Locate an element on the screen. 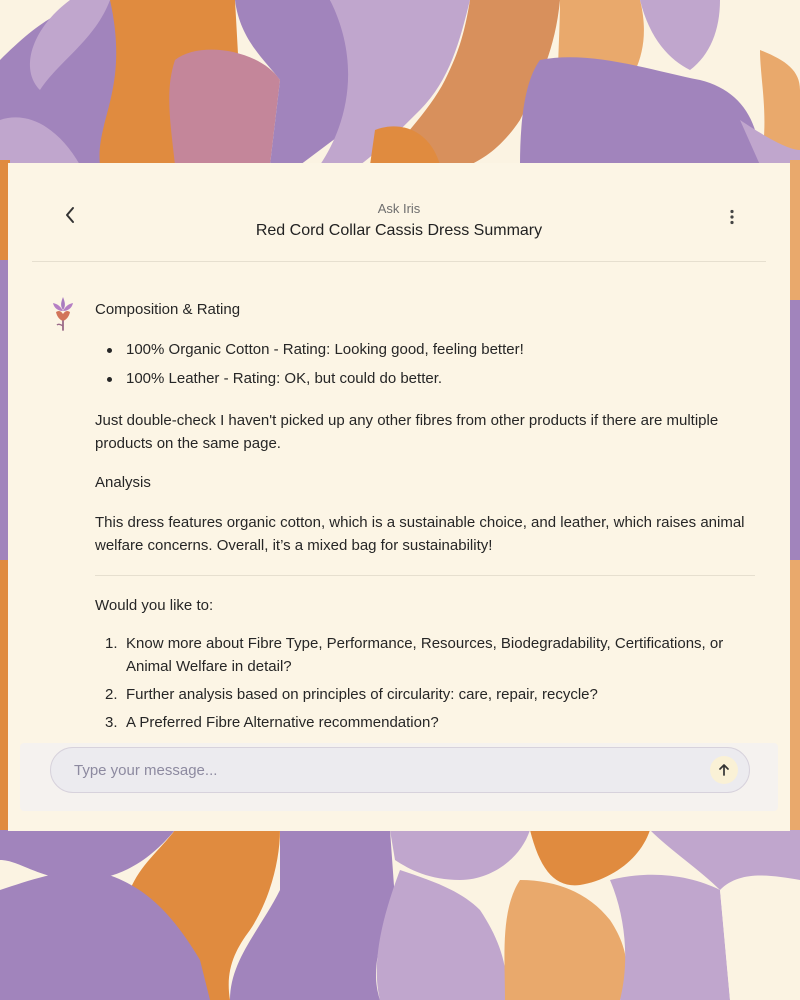 The height and width of the screenshot is (1000, 800). message-divider is located at coordinates (425, 575).